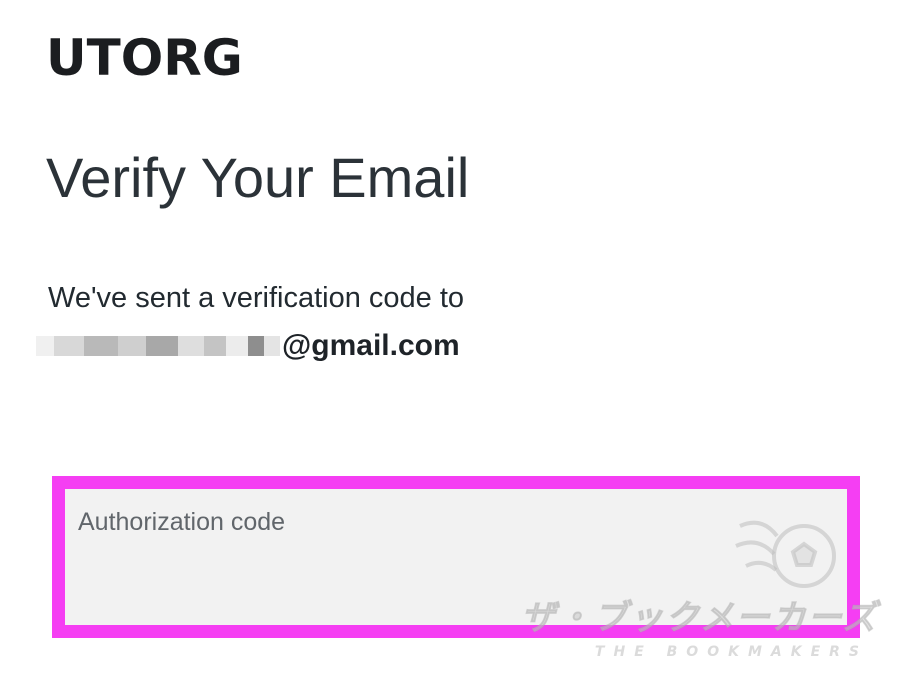 This screenshot has height=675, width=900. What do you see at coordinates (371, 345) in the screenshot?
I see `email-domain: @gmail.com` at bounding box center [371, 345].